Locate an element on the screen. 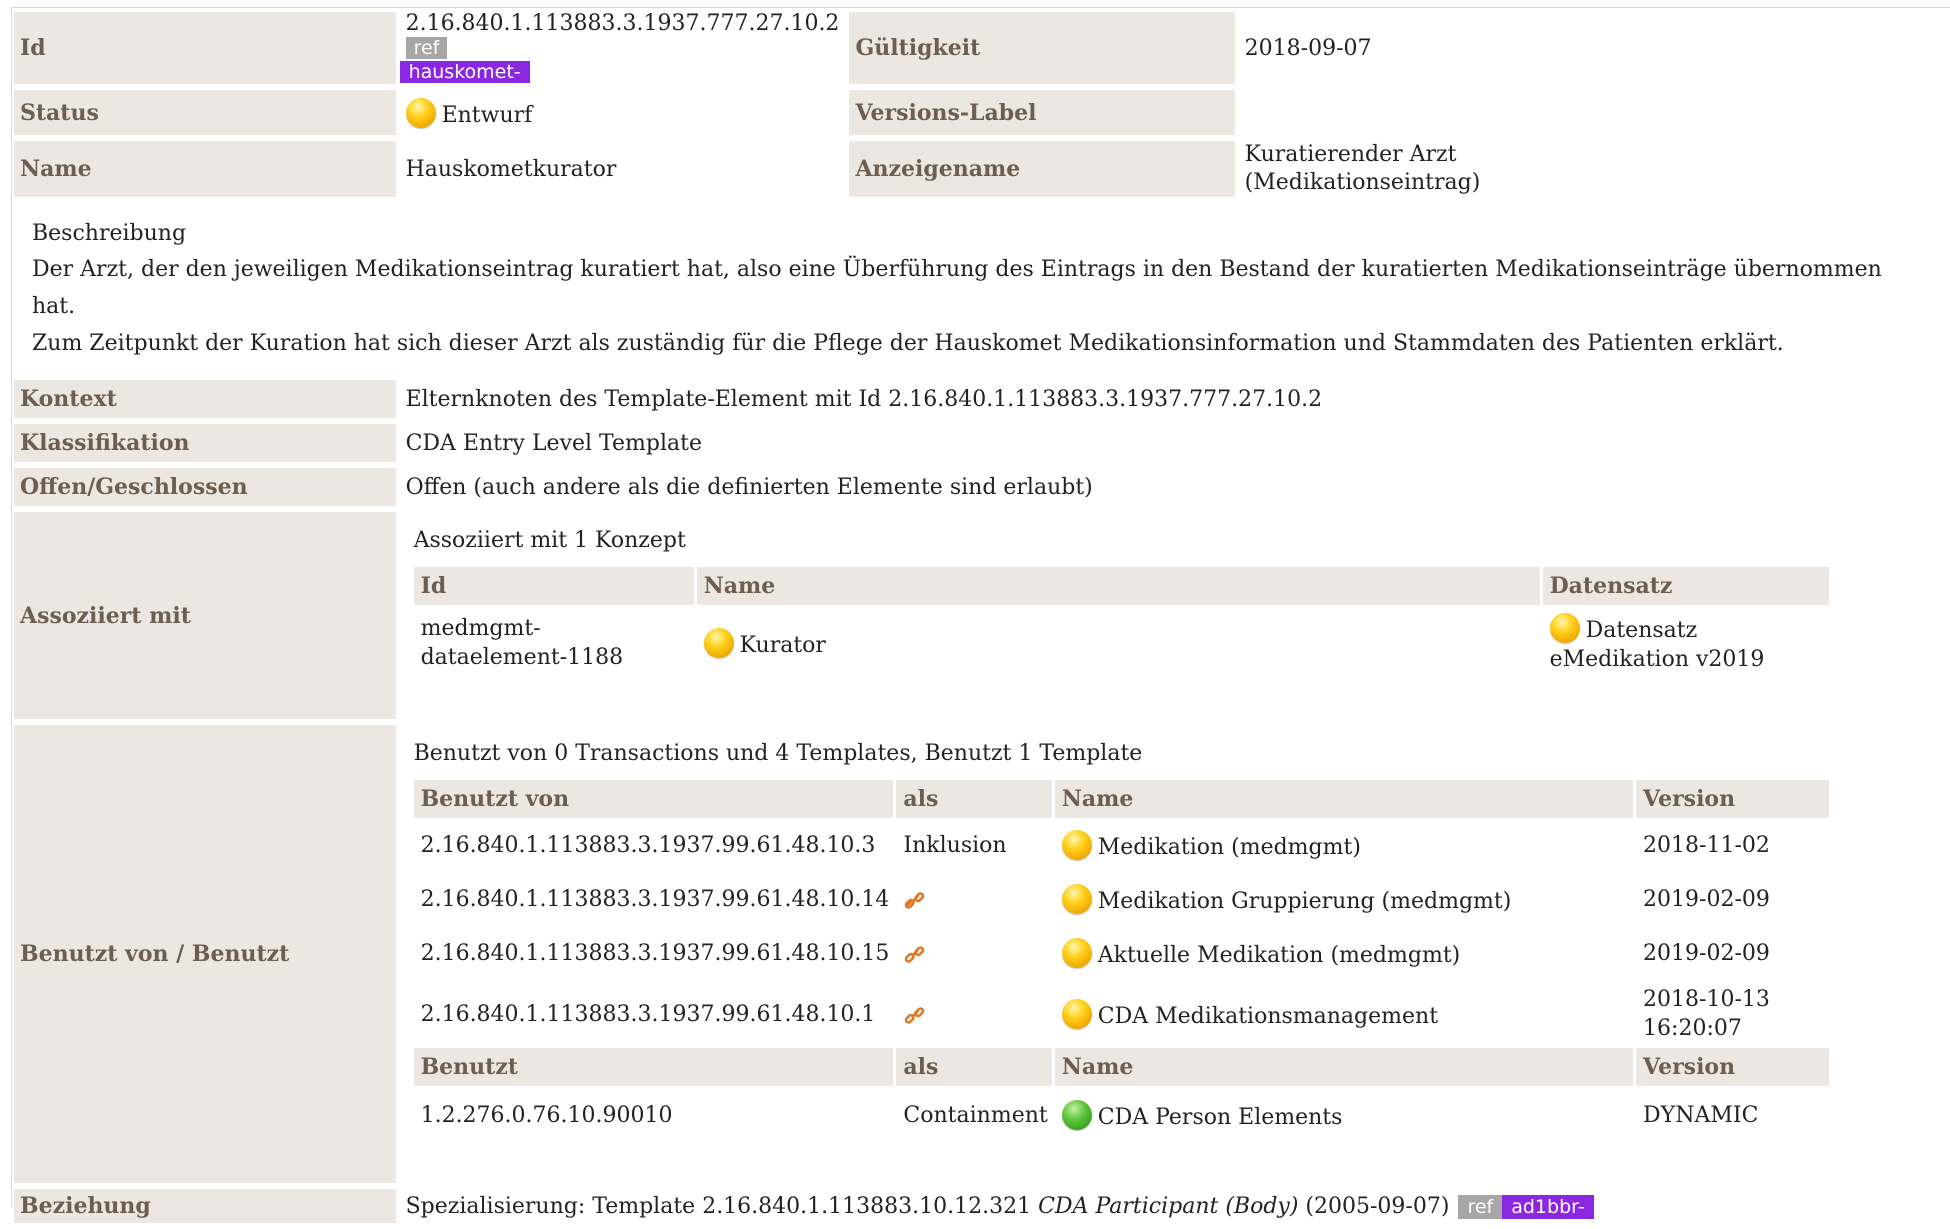  used-by-name-cell: Medikation (medmgmt) is located at coordinates (1345, 845).